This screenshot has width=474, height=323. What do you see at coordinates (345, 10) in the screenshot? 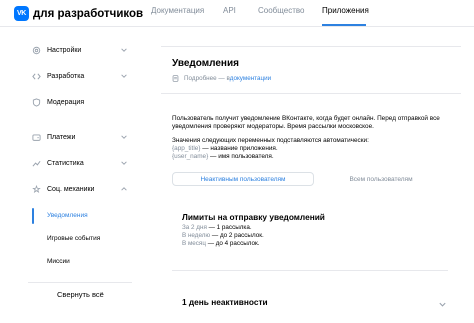
I see `nav-applications: Приложения` at bounding box center [345, 10].